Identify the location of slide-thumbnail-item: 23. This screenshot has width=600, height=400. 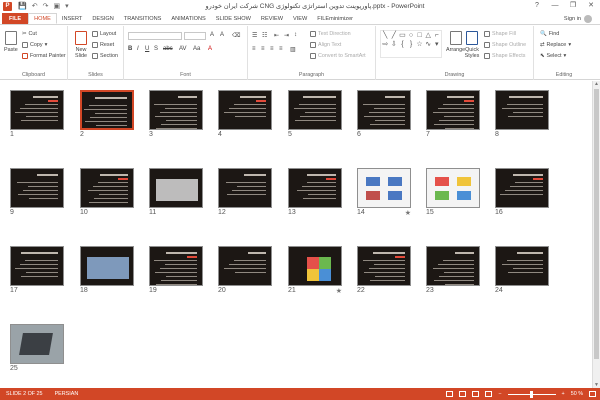
(453, 271).